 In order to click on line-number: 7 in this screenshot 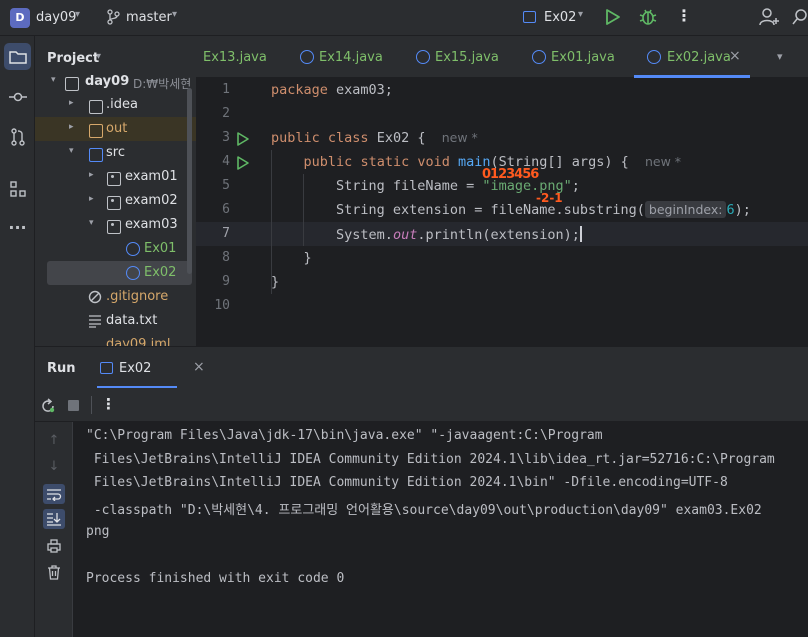, I will do `click(226, 233)`.